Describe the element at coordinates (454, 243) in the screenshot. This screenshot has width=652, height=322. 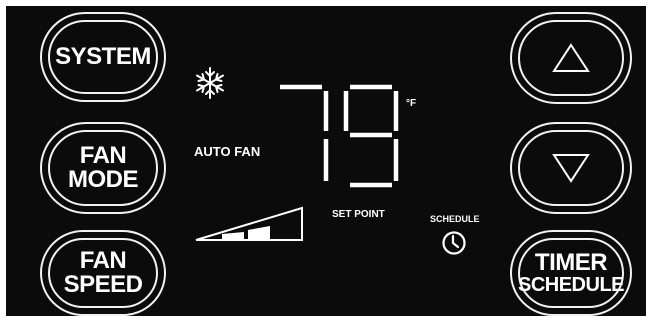
I see `clock-icon` at that location.